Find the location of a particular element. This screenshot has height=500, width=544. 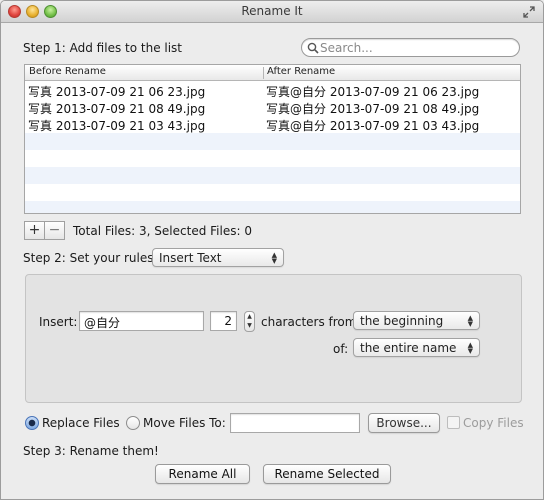

fullscreen-icon is located at coordinates (529, 12).